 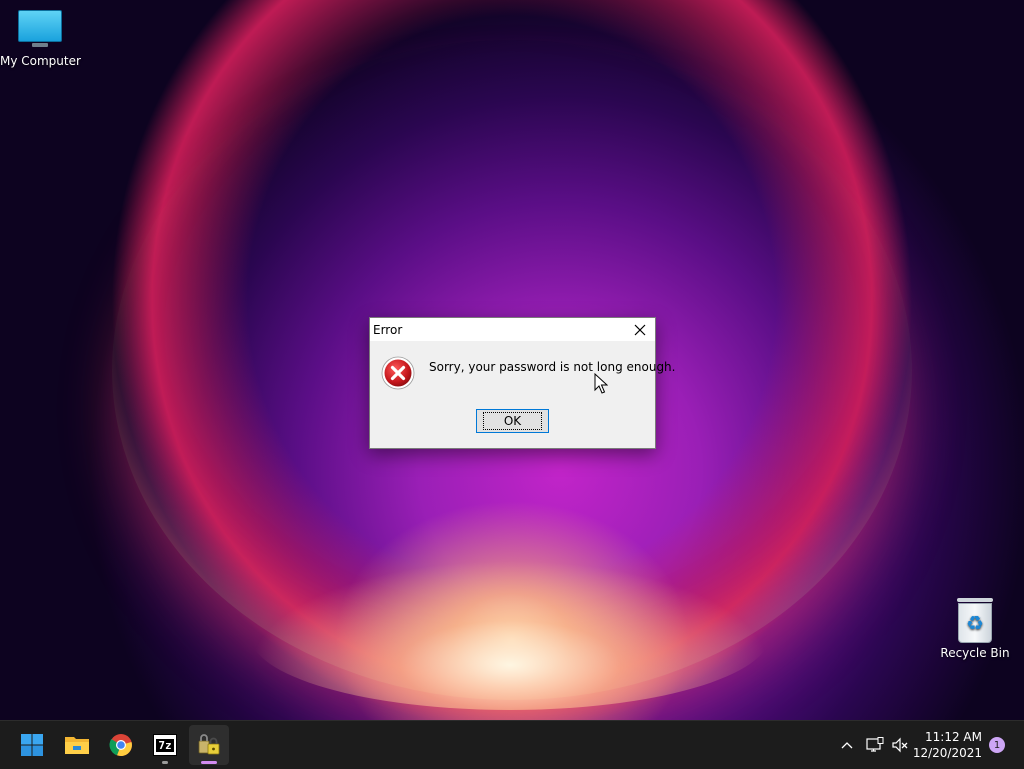 I want to click on taskbar-password-app, so click(x=209, y=745).